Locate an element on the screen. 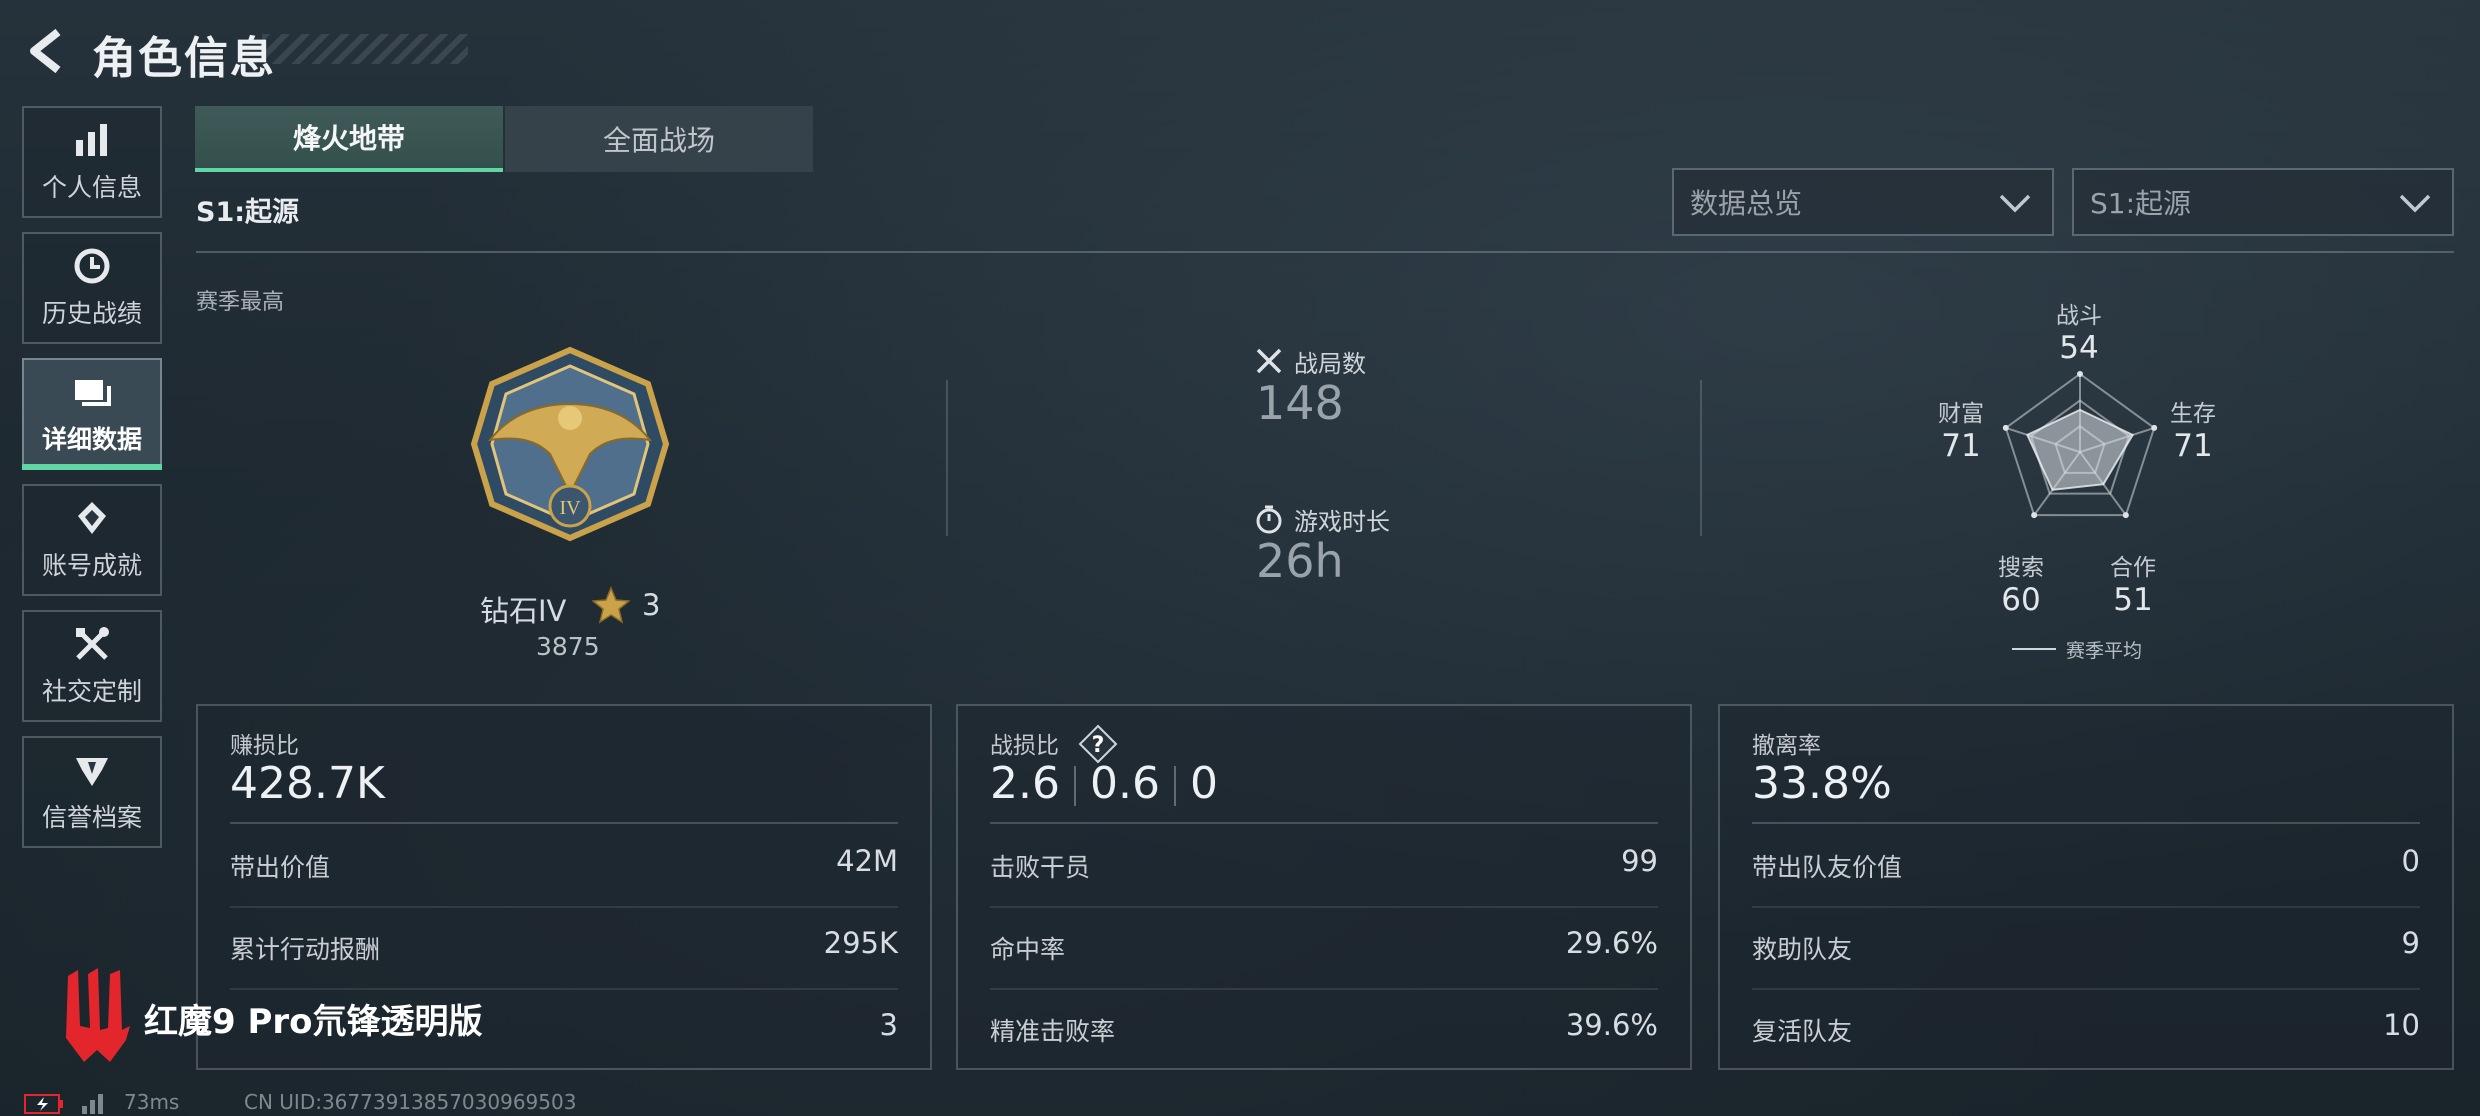 The image size is (2480, 1116). crossed-swords-icon is located at coordinates (1269, 361).